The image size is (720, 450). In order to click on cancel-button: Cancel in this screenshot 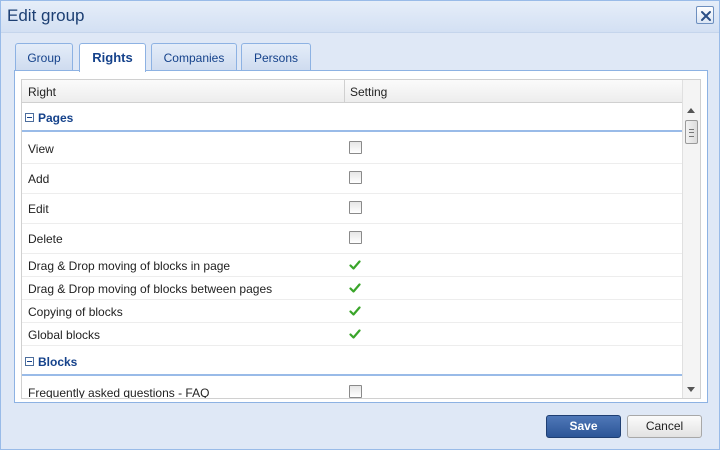, I will do `click(664, 426)`.